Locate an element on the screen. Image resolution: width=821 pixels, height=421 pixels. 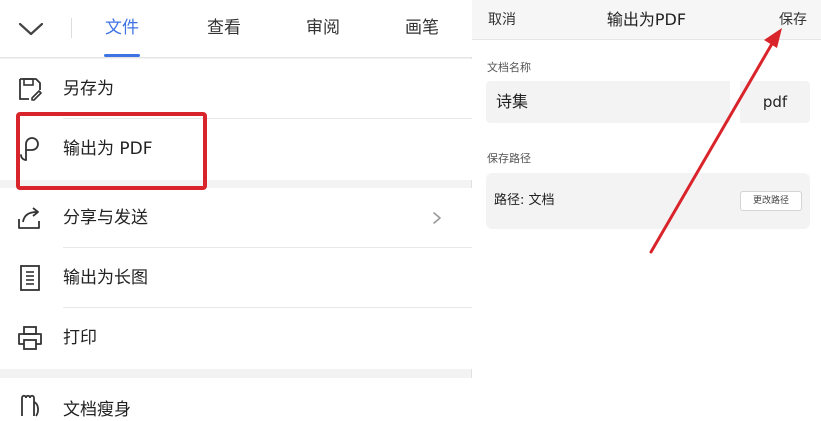
printer-icon is located at coordinates (30, 338).